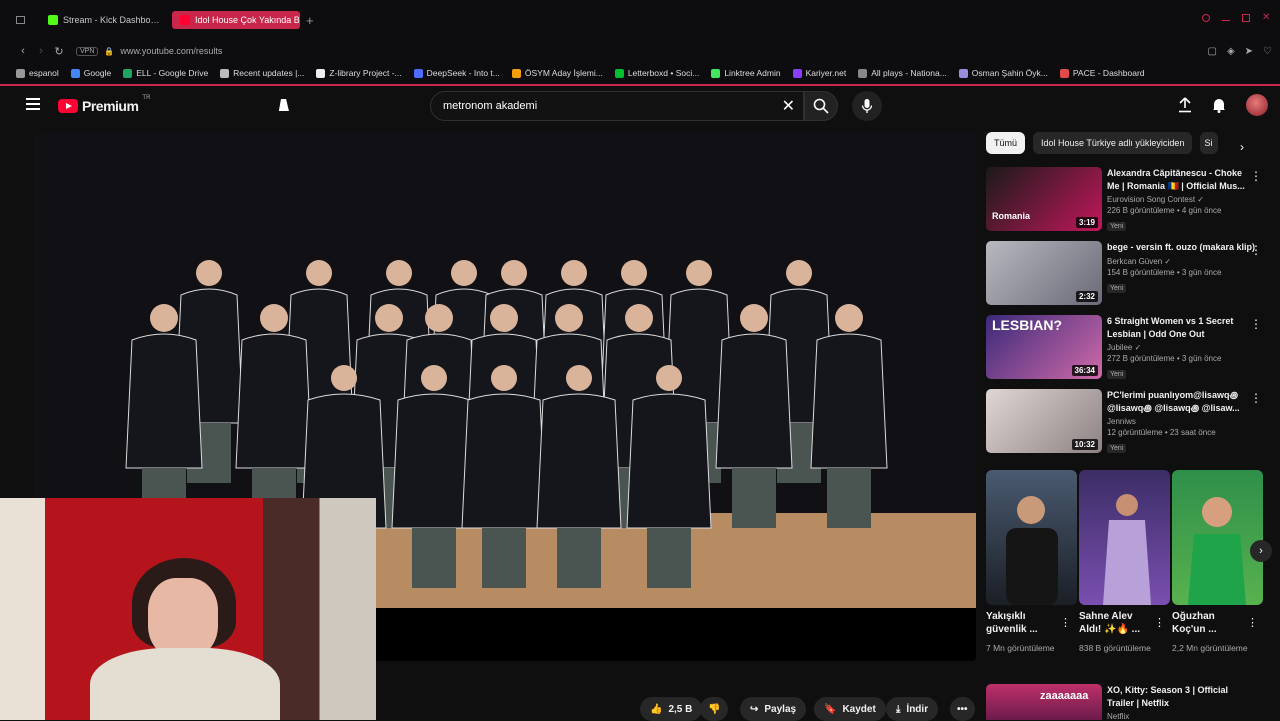 This screenshot has width=1280, height=721. What do you see at coordinates (1249, 51) in the screenshot?
I see `send-icon: ➤` at bounding box center [1249, 51].